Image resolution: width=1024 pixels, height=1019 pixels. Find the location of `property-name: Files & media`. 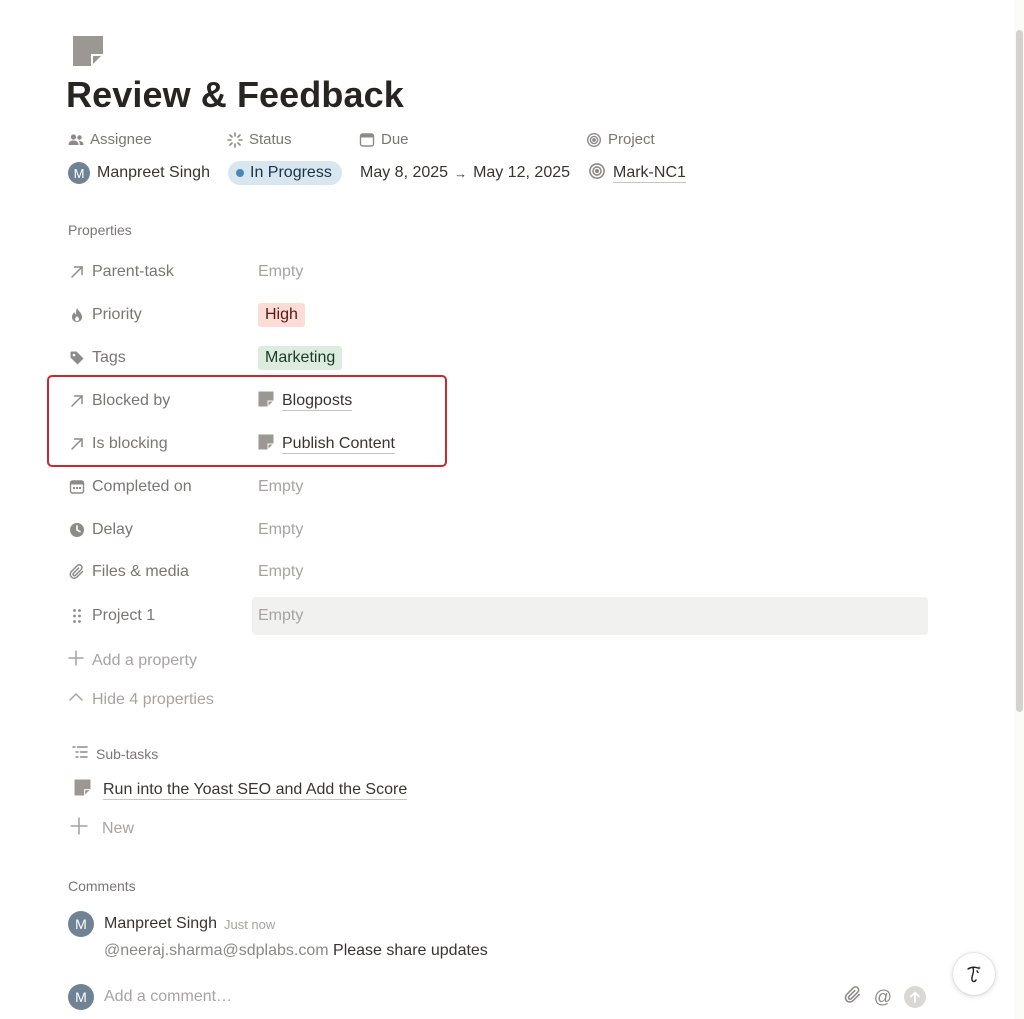

property-name: Files & media is located at coordinates (159, 572).